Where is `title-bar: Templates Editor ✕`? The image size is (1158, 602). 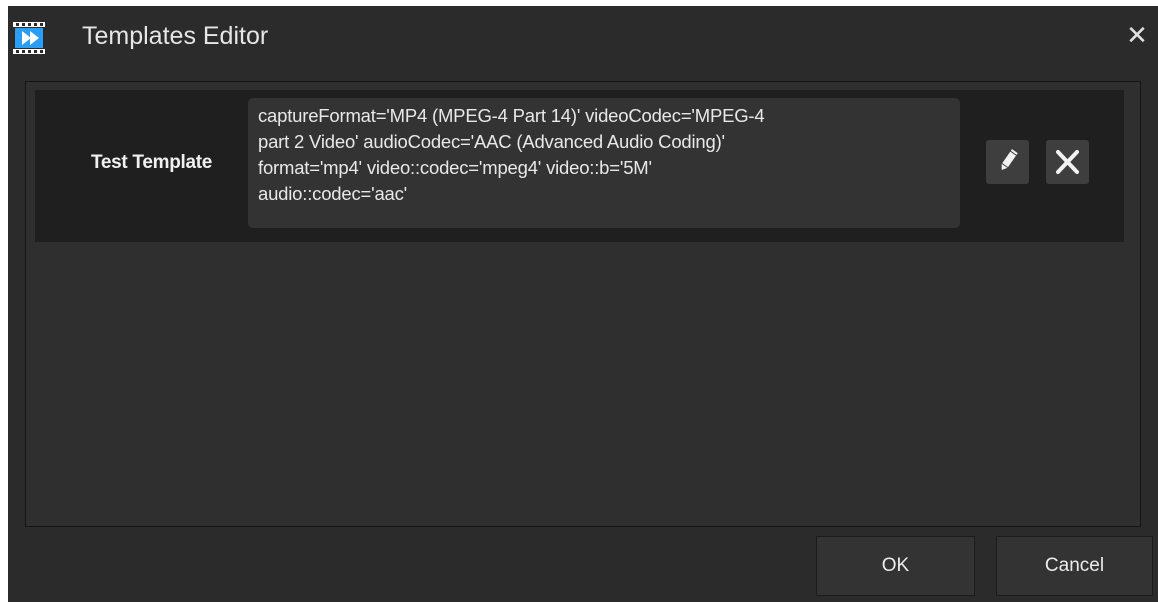
title-bar: Templates Editor ✕ is located at coordinates (583, 36).